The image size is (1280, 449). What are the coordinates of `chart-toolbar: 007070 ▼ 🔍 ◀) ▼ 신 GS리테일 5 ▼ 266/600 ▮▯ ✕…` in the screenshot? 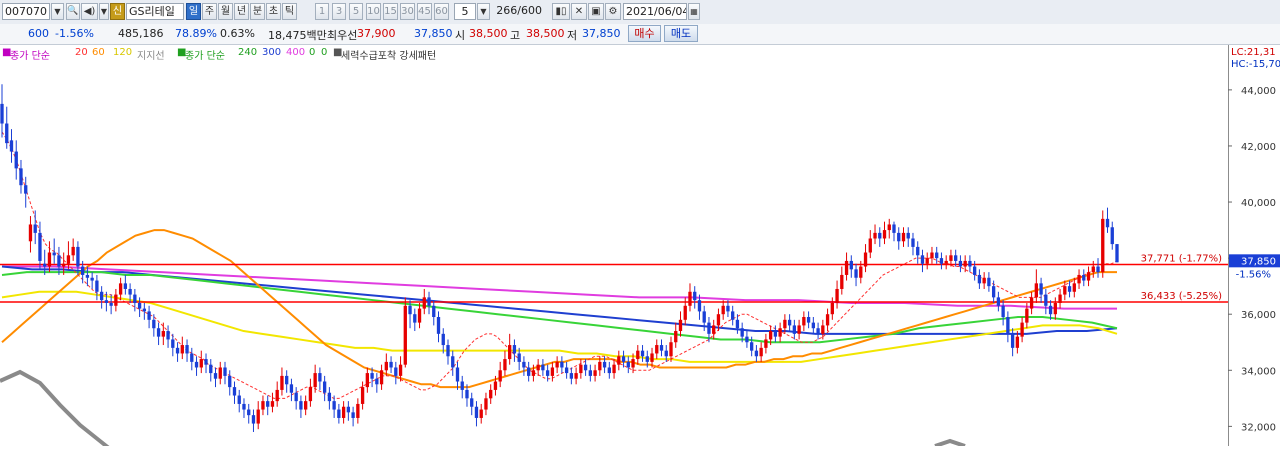 It's located at (640, 12).